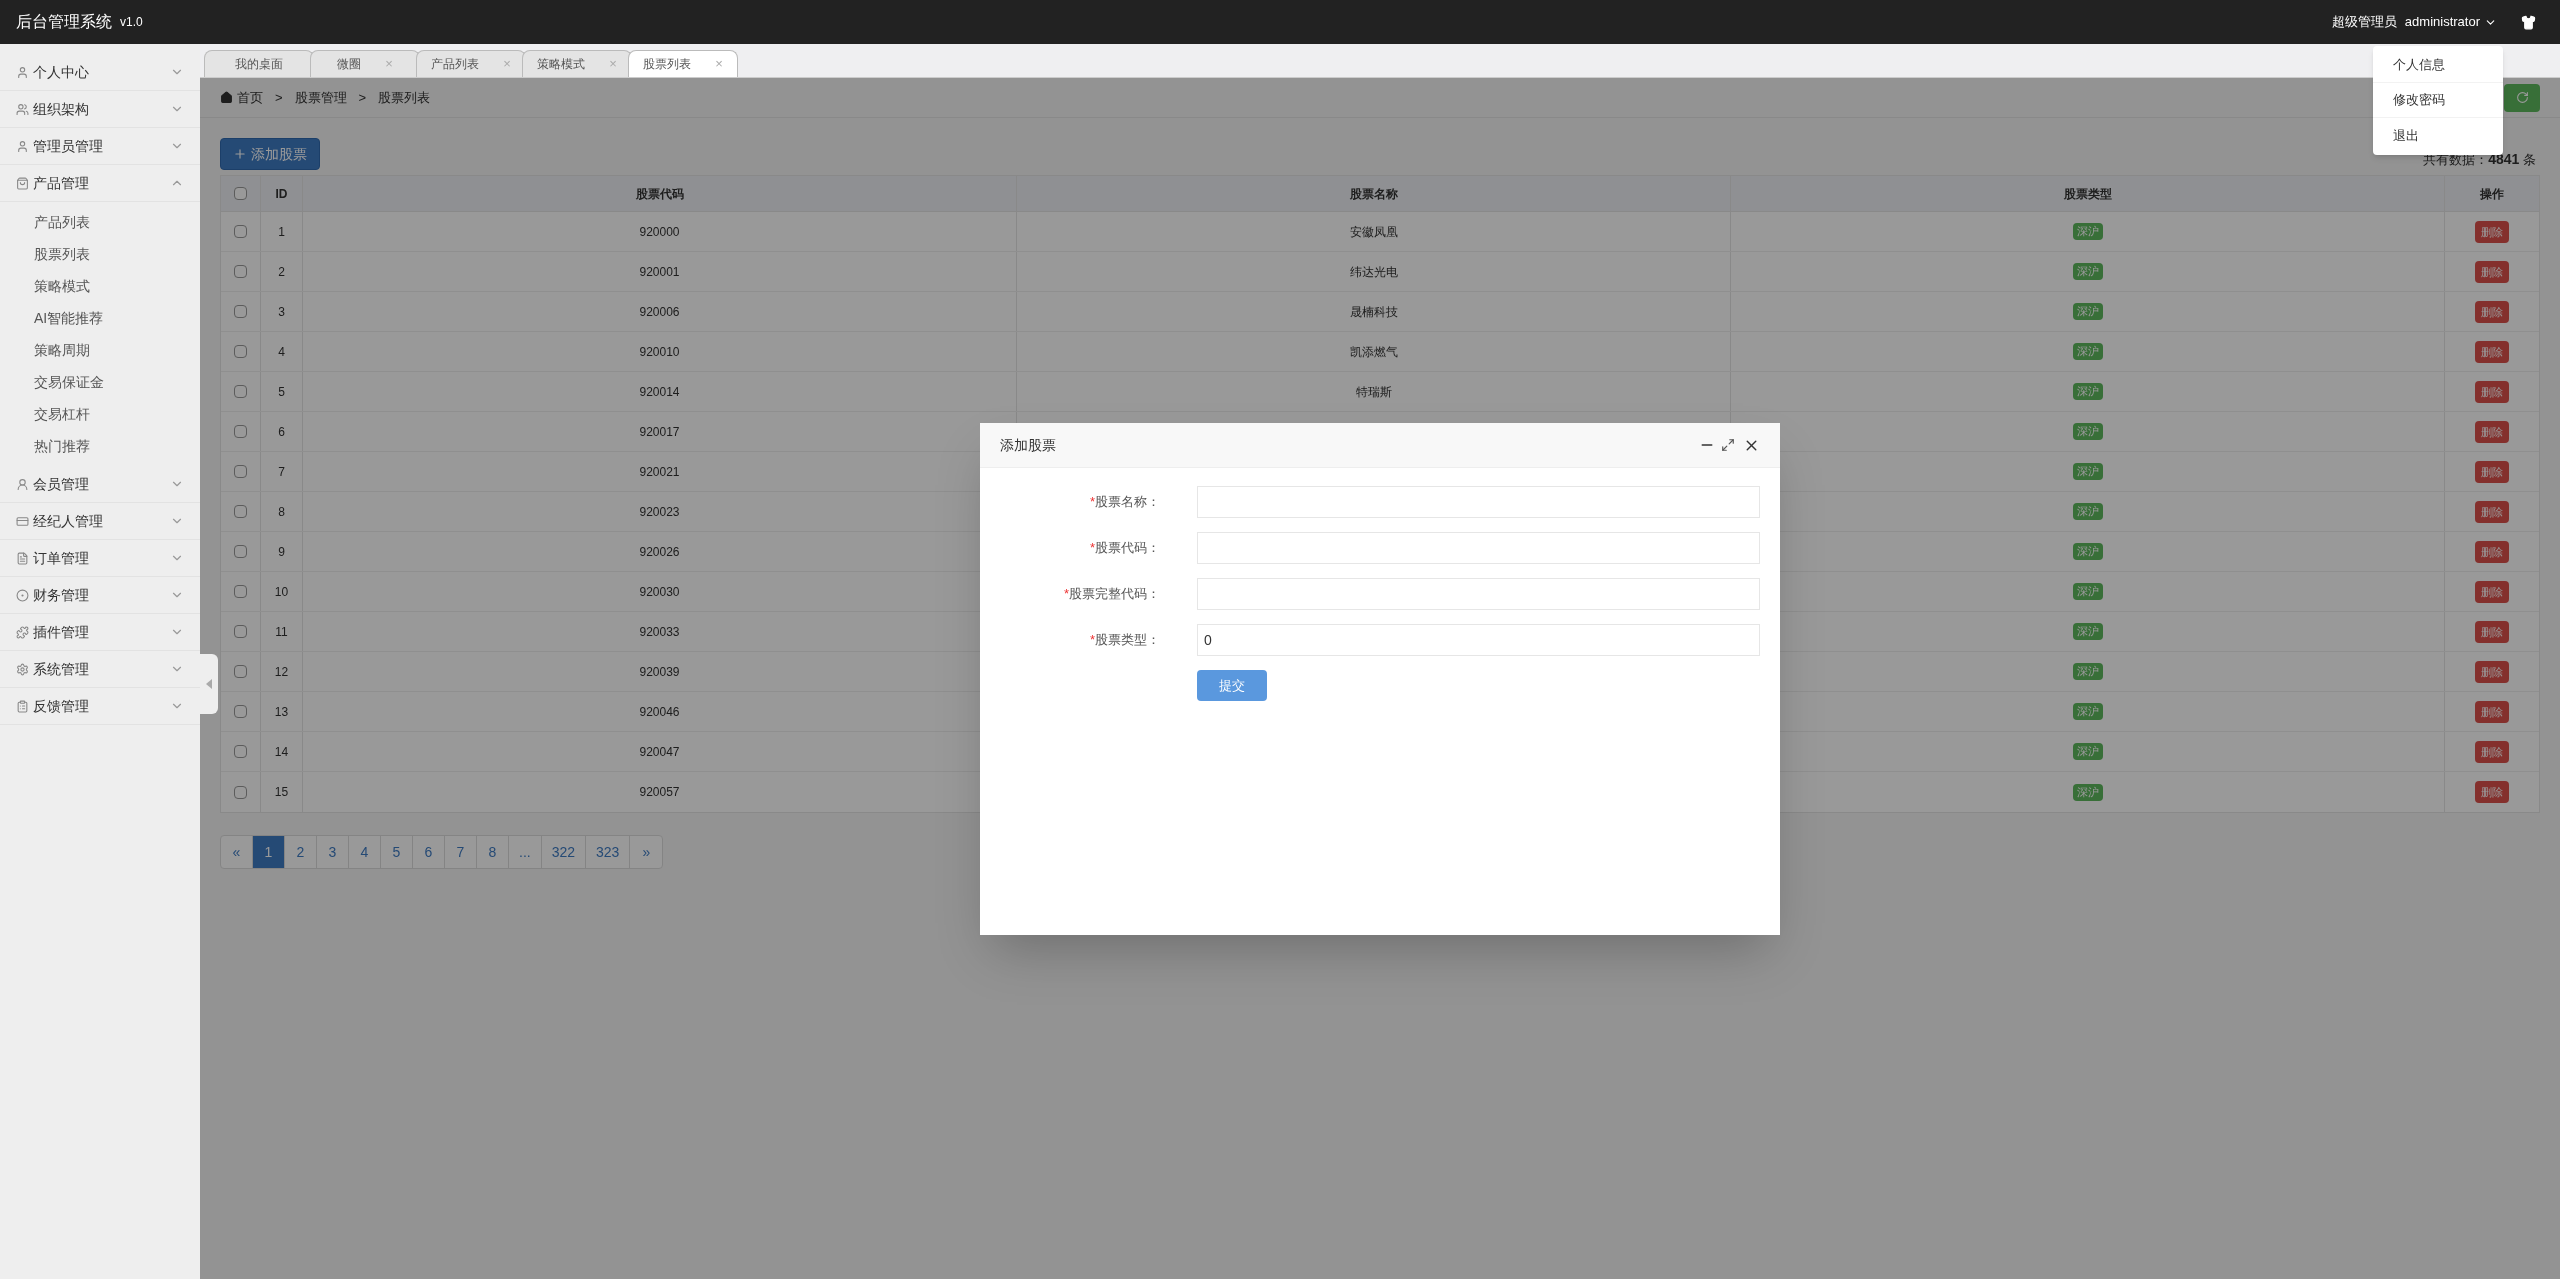 This screenshot has height=1279, width=2560. What do you see at coordinates (100, 521) in the screenshot?
I see `sidebar-item: 经纪人管理` at bounding box center [100, 521].